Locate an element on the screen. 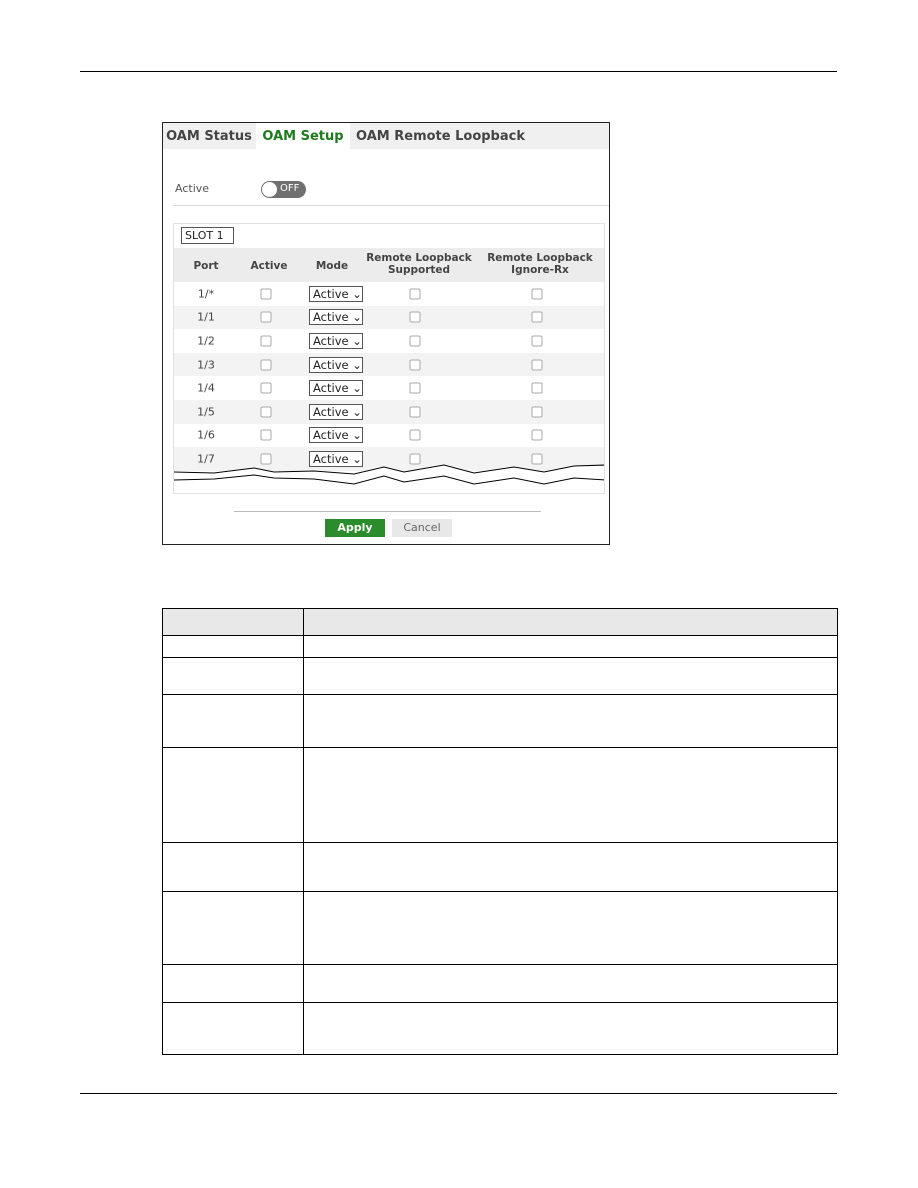  col-remote-loopback-supported: Remote Loopback Supported is located at coordinates (419, 264).